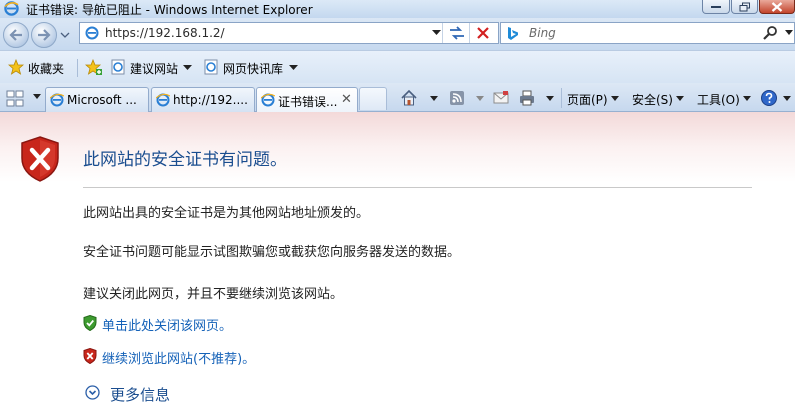  I want to click on tab-certificate-error: 证书错误... ✕, so click(307, 99).